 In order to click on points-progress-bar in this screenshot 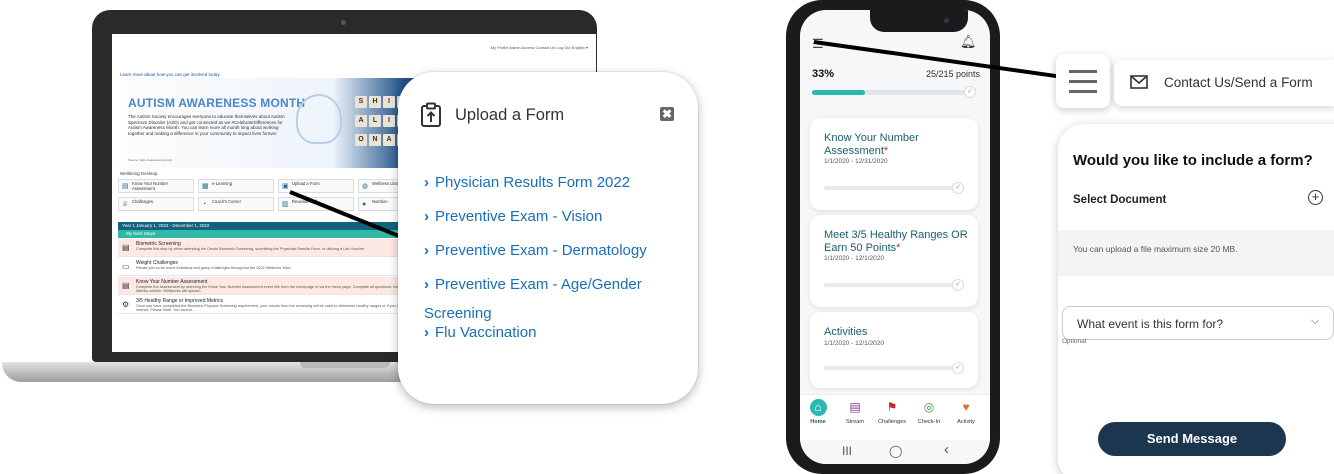, I will do `click(892, 92)`.